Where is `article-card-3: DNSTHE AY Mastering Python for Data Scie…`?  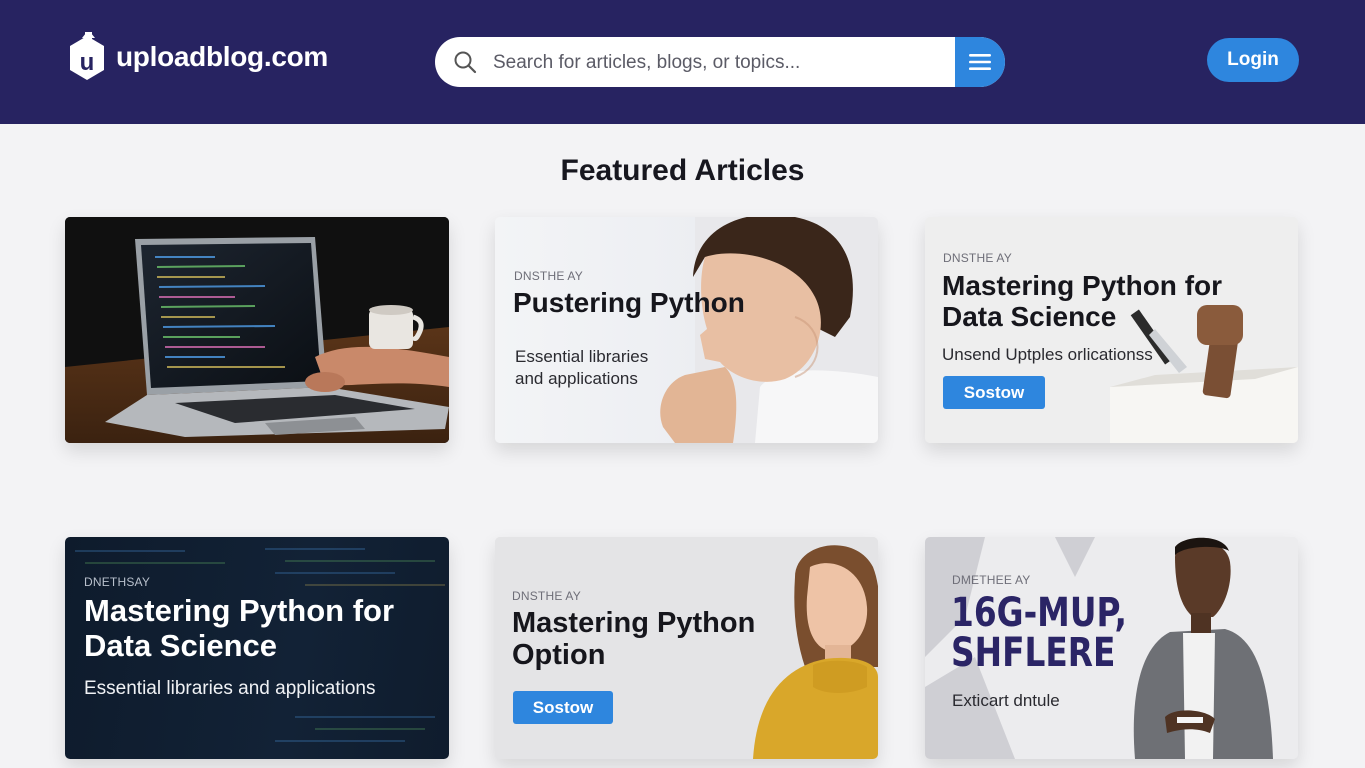
article-card-3: DNSTHE AY Mastering Python for Data Scie… is located at coordinates (1111, 330).